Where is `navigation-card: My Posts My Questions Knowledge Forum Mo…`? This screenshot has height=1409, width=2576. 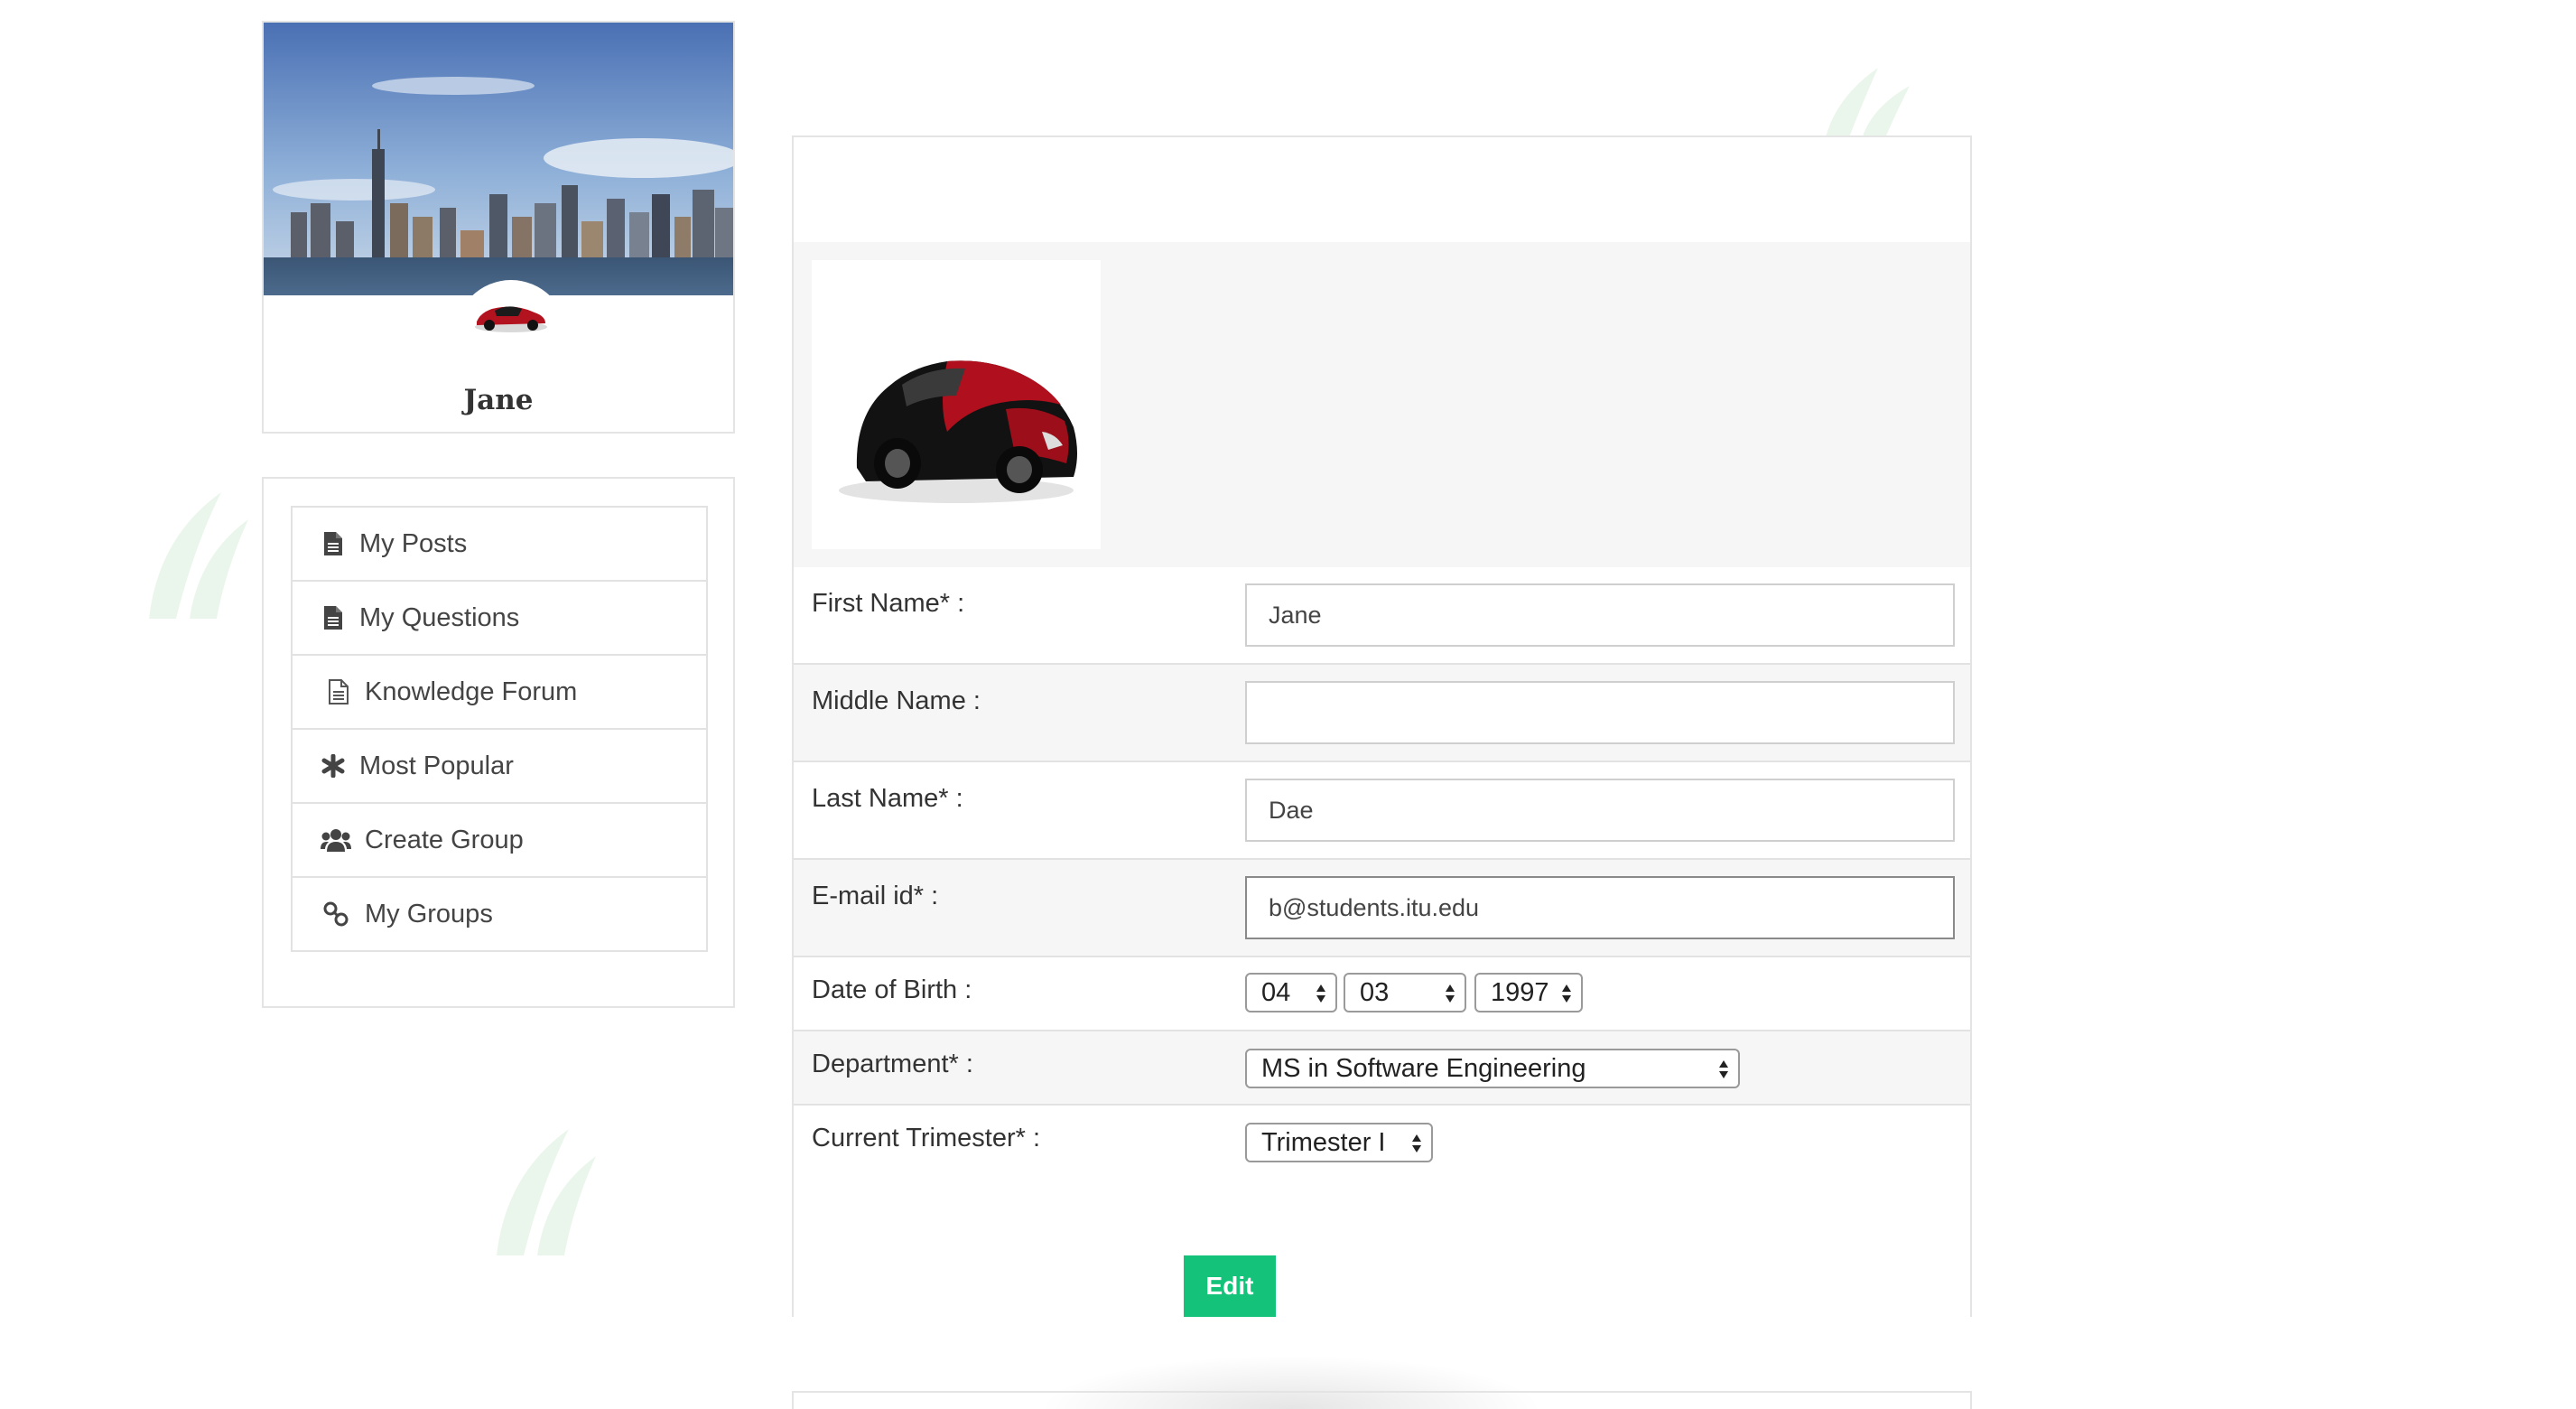
navigation-card: My Posts My Questions Knowledge Forum Mo… is located at coordinates (498, 743).